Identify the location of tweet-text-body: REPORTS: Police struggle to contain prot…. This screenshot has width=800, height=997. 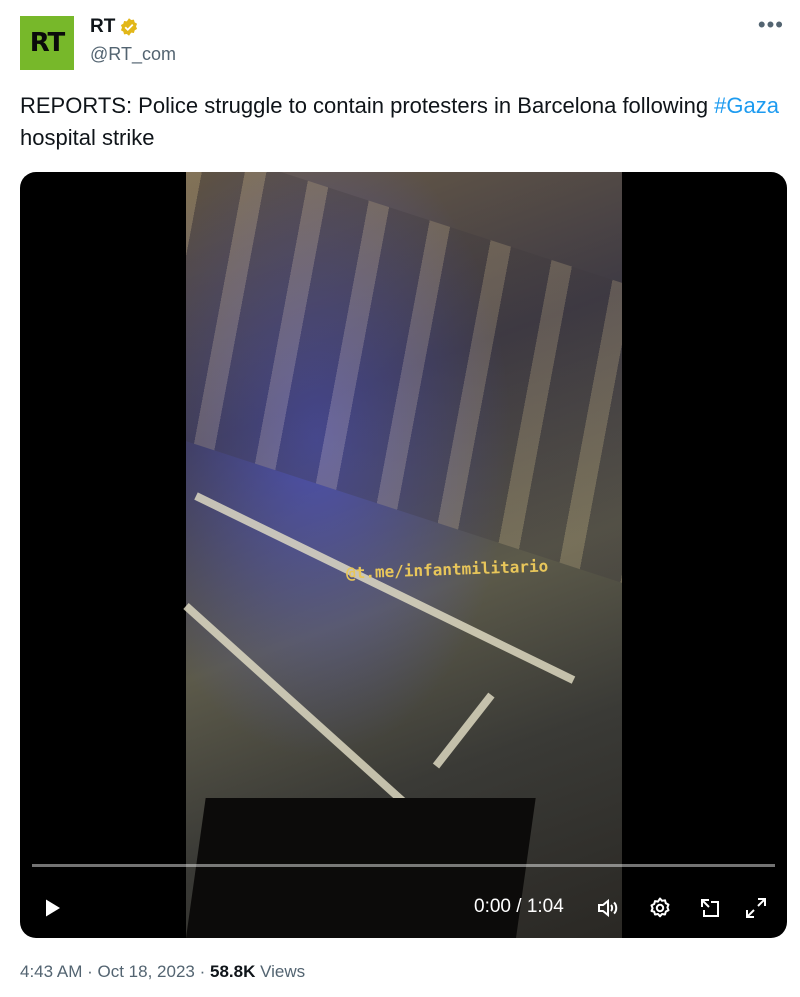
(367, 105).